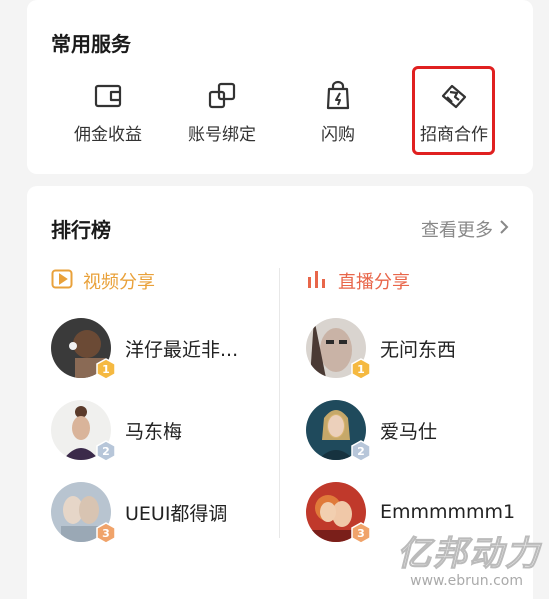 Image resolution: width=549 pixels, height=599 pixels. Describe the element at coordinates (317, 281) in the screenshot. I see `bar-chart-icon` at that location.